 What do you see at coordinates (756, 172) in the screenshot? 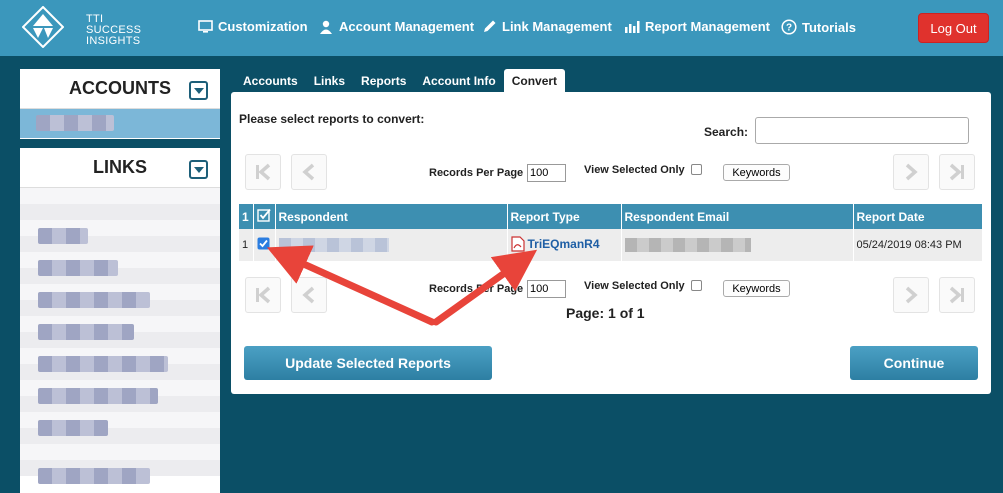
I see `keywords-button: Keywords` at bounding box center [756, 172].